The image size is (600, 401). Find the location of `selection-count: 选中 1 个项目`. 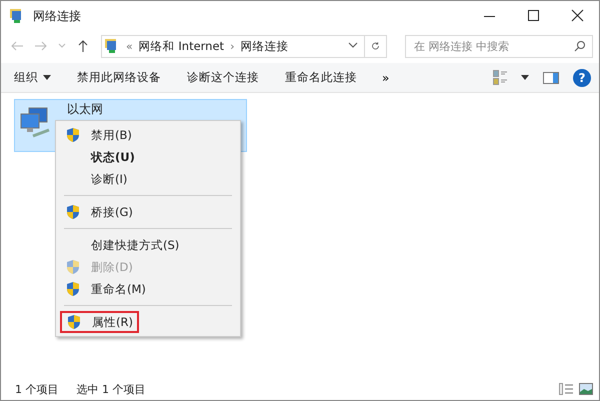

selection-count: 选中 1 个项目 is located at coordinates (111, 389).